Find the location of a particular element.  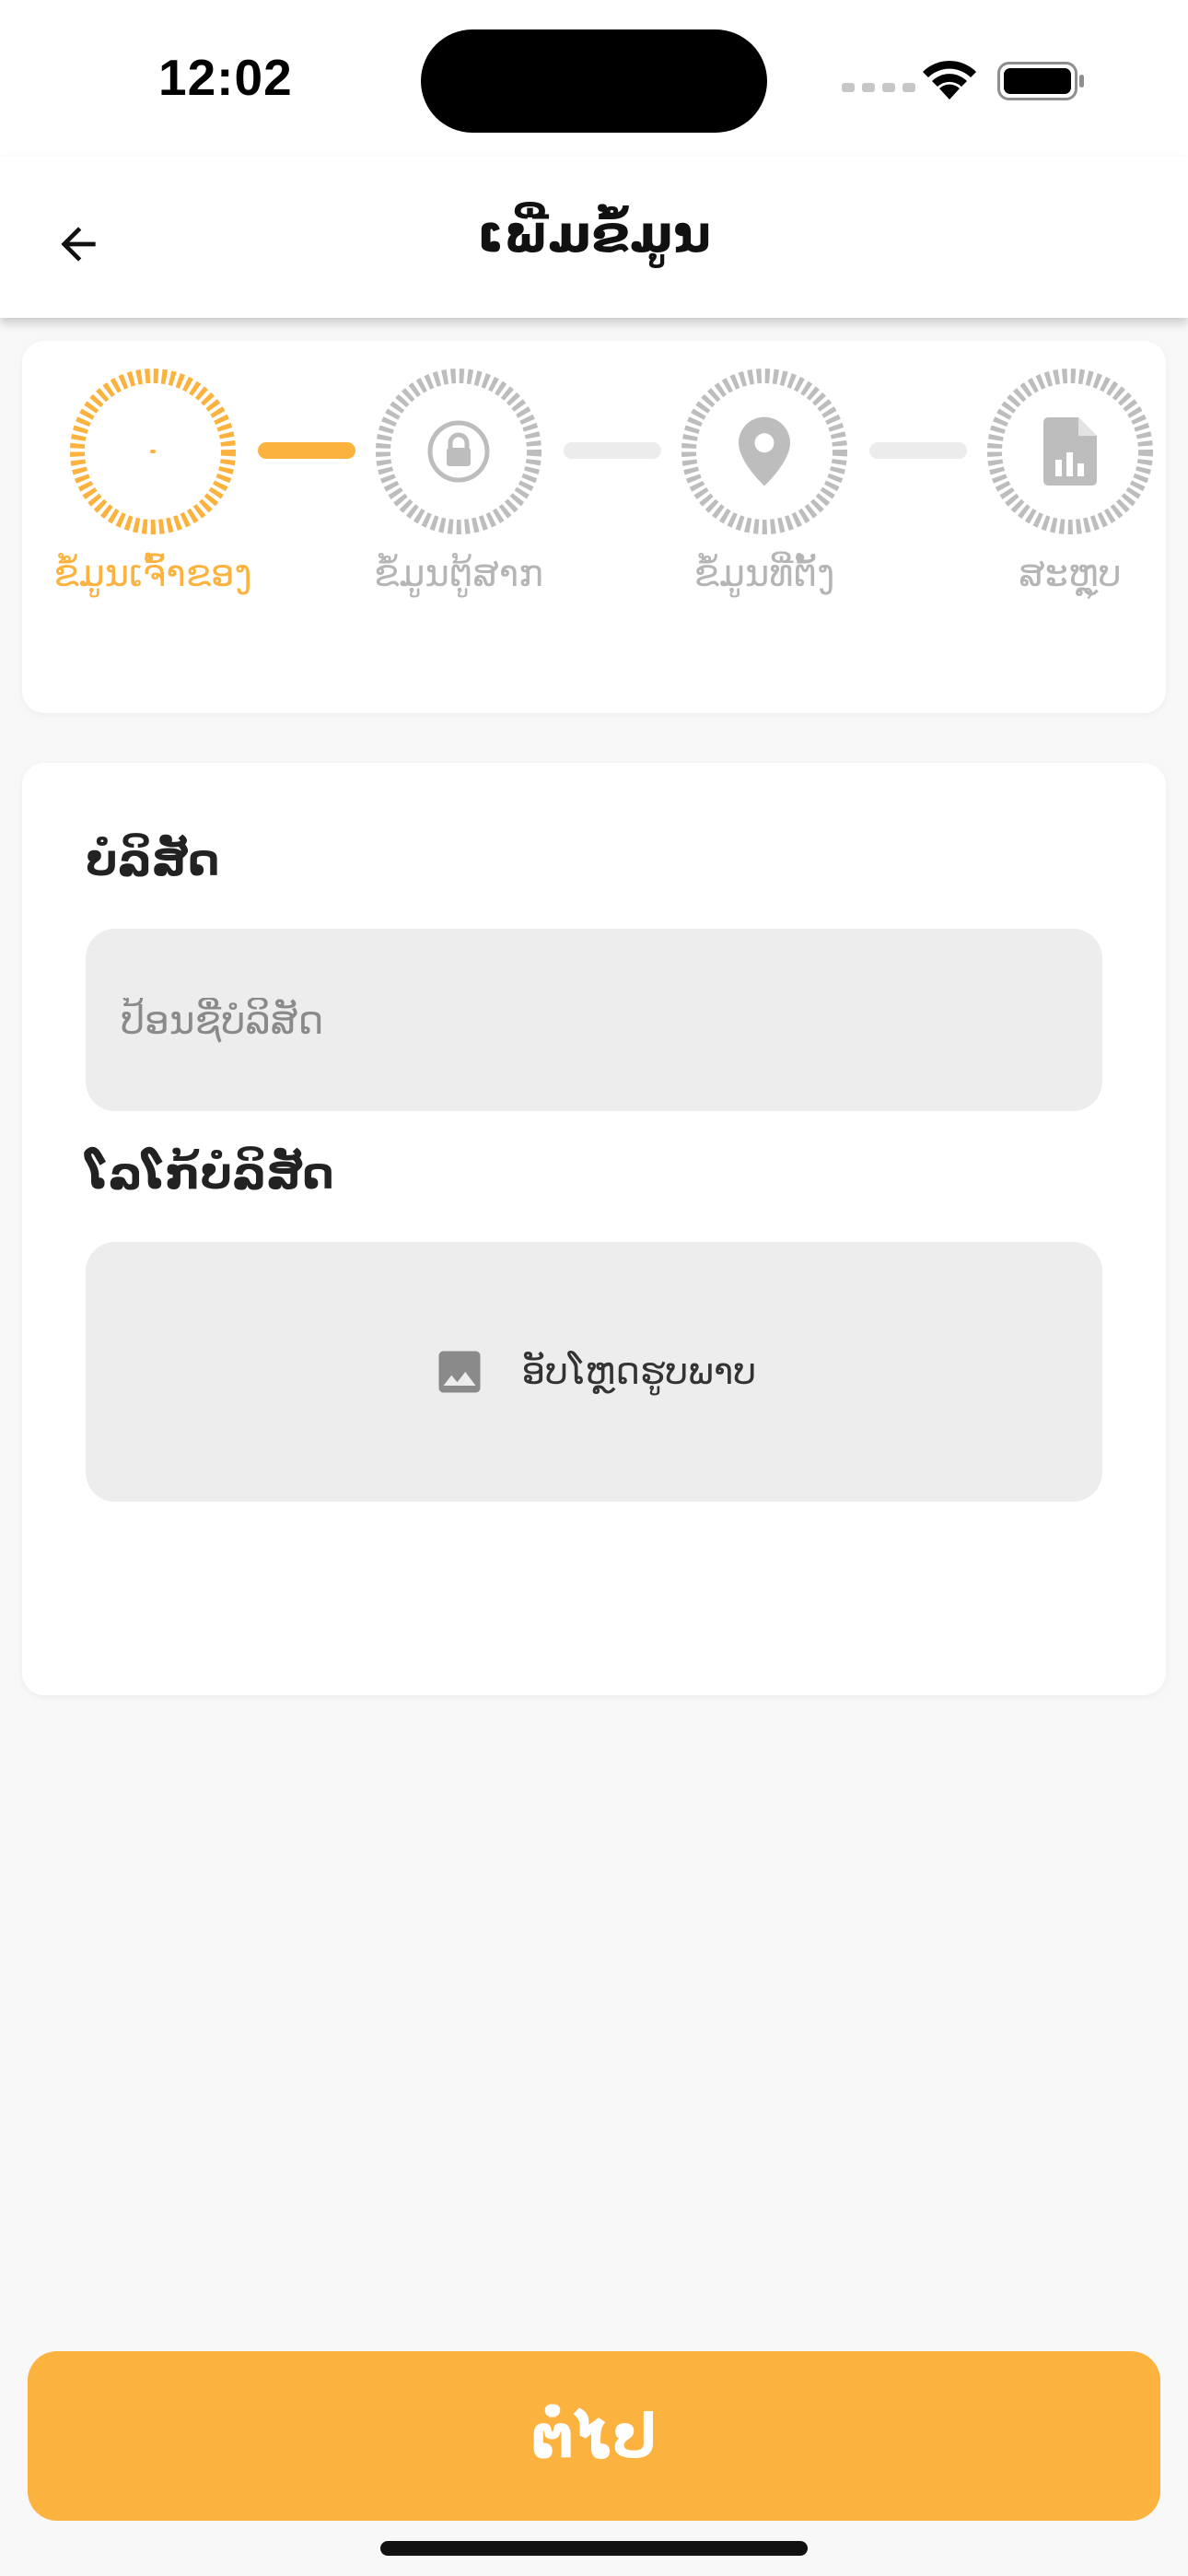

cellular-signal-icon is located at coordinates (878, 87).